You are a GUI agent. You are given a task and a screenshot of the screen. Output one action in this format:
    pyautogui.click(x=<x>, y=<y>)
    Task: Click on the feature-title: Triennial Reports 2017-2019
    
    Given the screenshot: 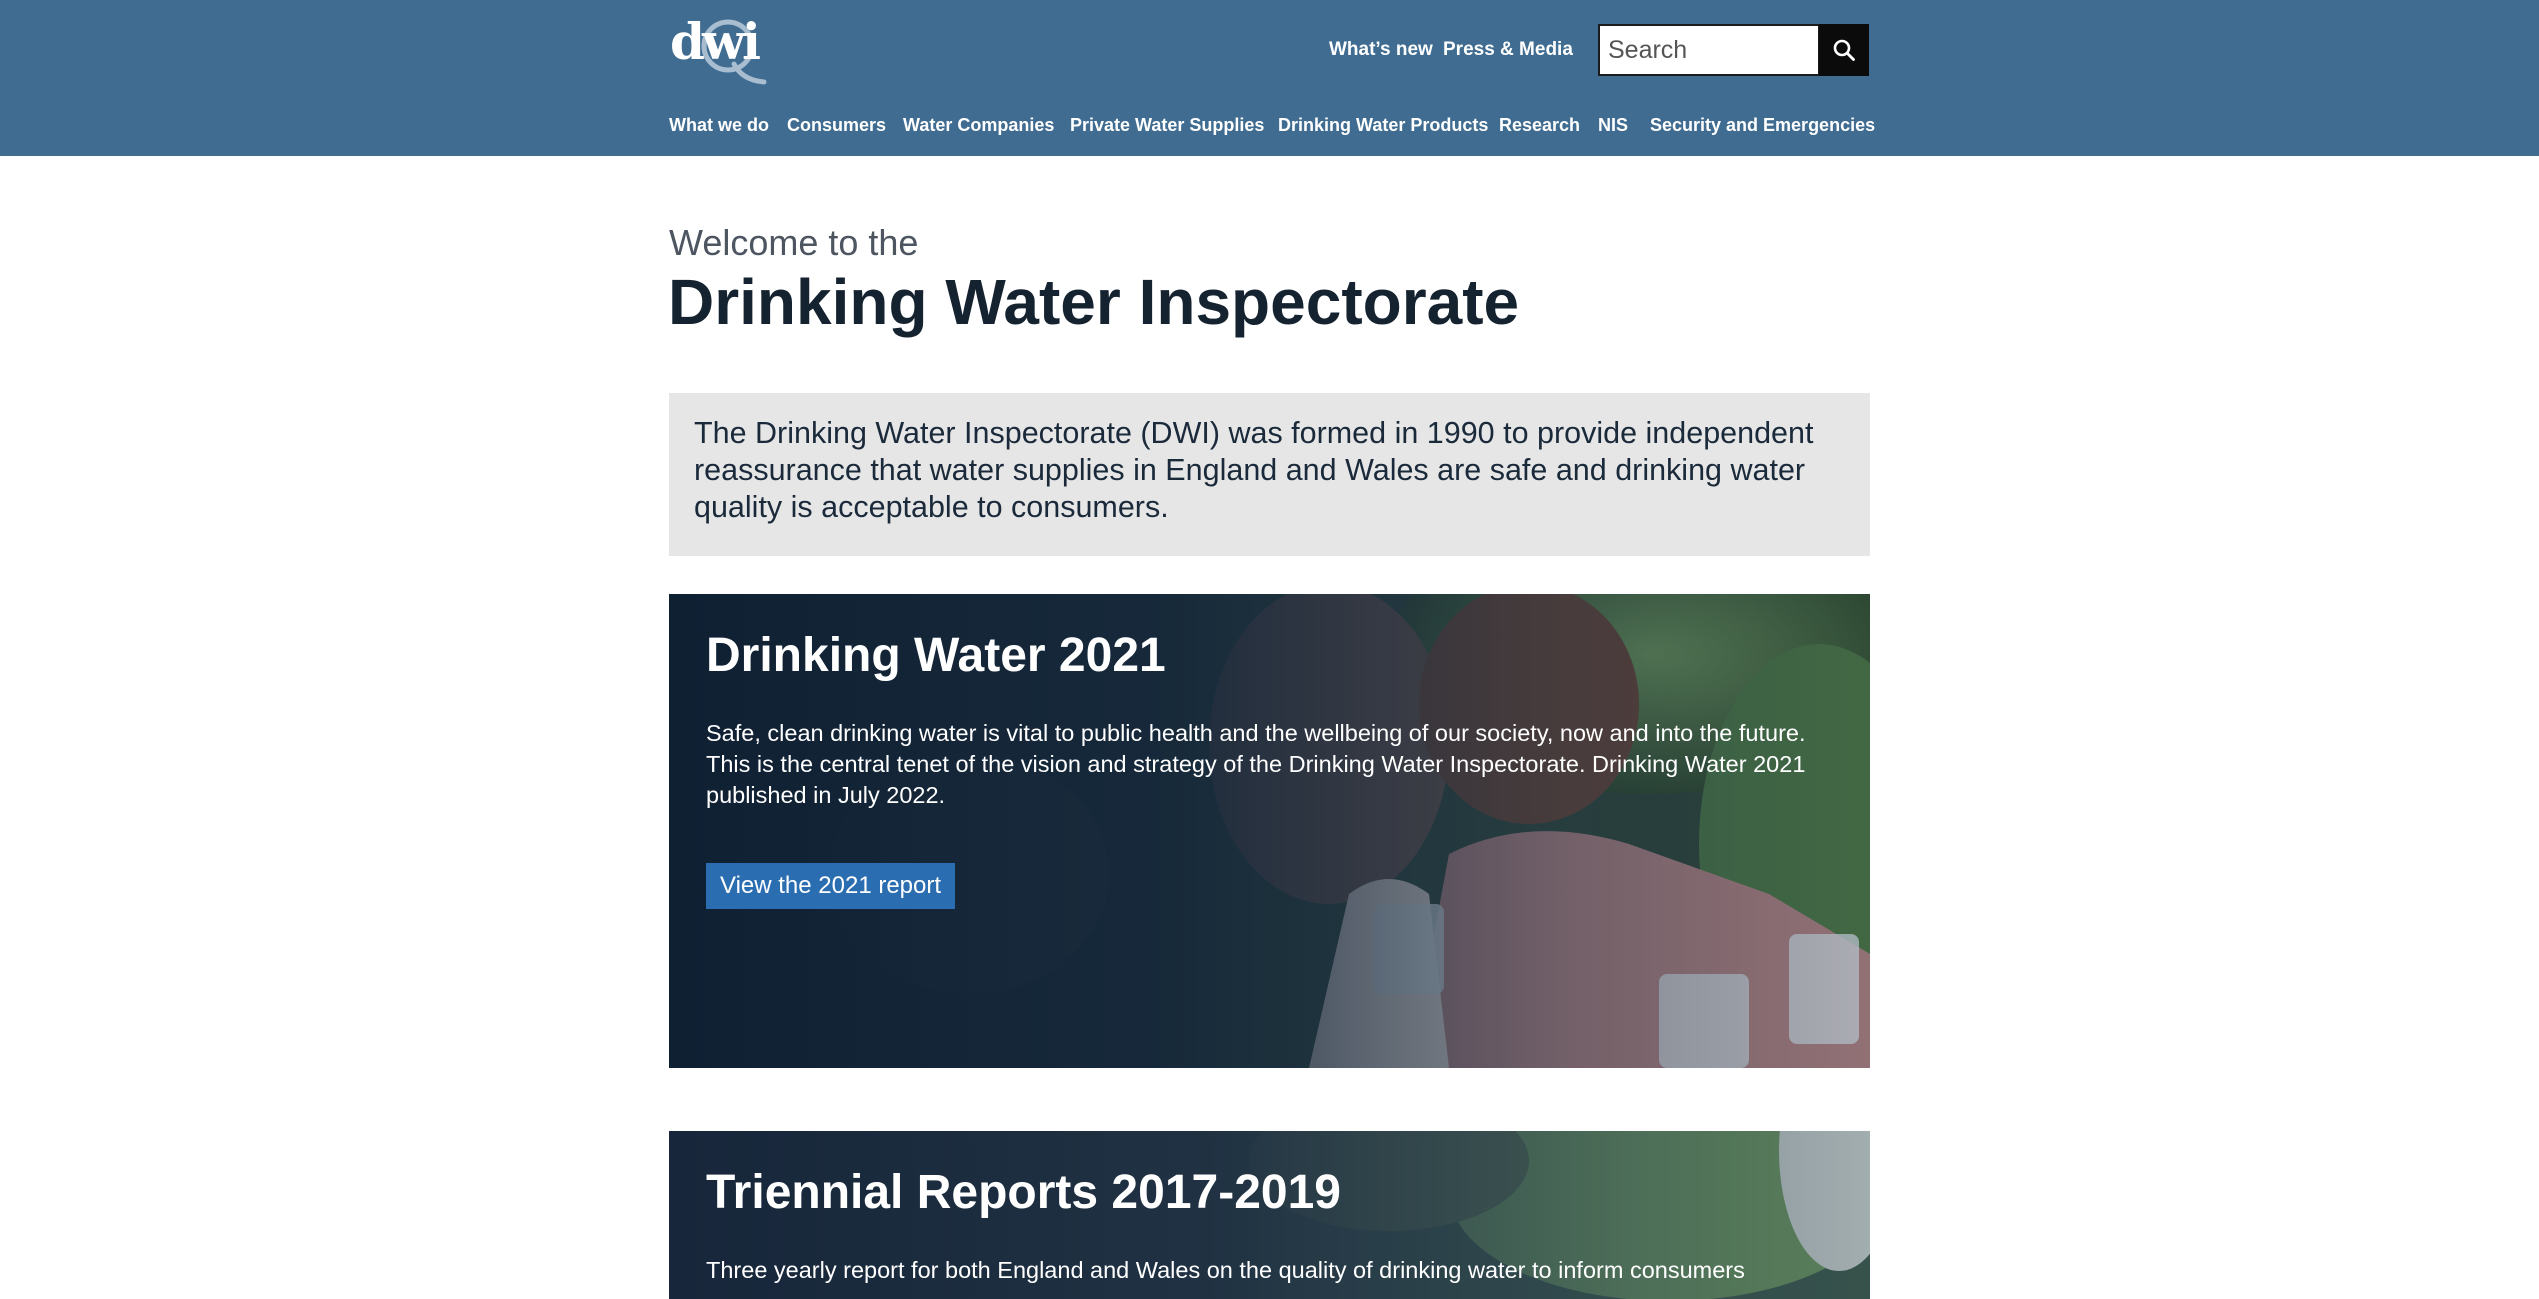 What is the action you would take?
    pyautogui.click(x=1023, y=1192)
    